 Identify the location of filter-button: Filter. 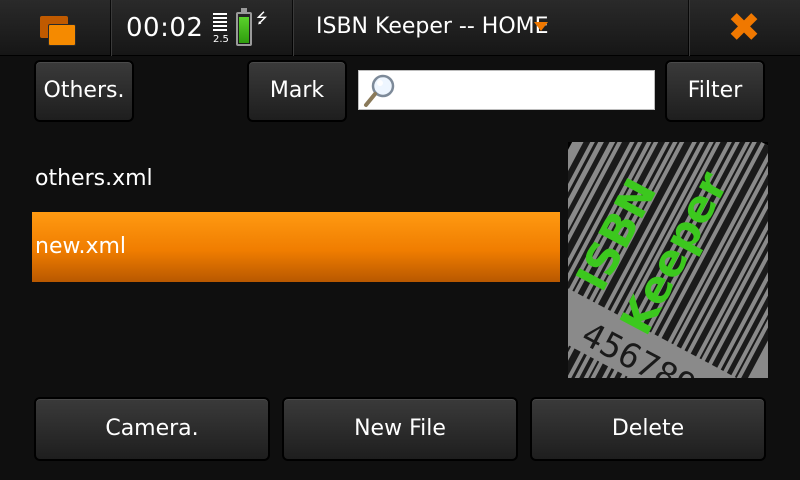
(715, 91).